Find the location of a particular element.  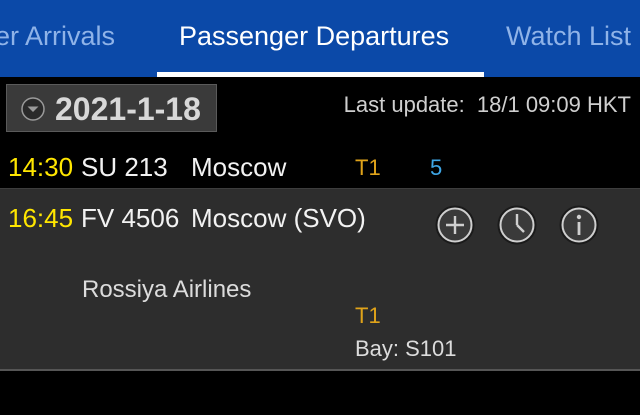

last-update-value: 18/1 09:09 HKT is located at coordinates (553, 104).